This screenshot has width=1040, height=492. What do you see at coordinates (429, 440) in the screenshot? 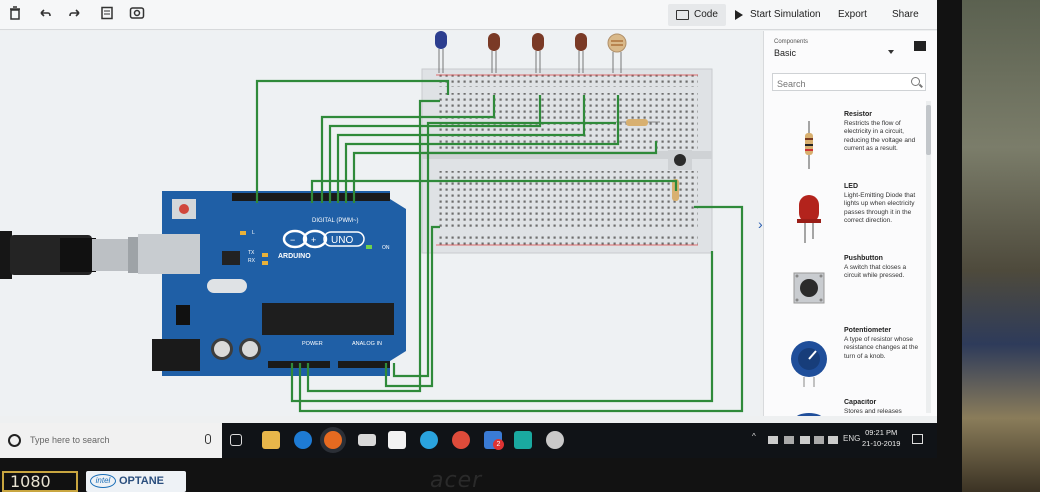
I see `telegram-icon` at bounding box center [429, 440].